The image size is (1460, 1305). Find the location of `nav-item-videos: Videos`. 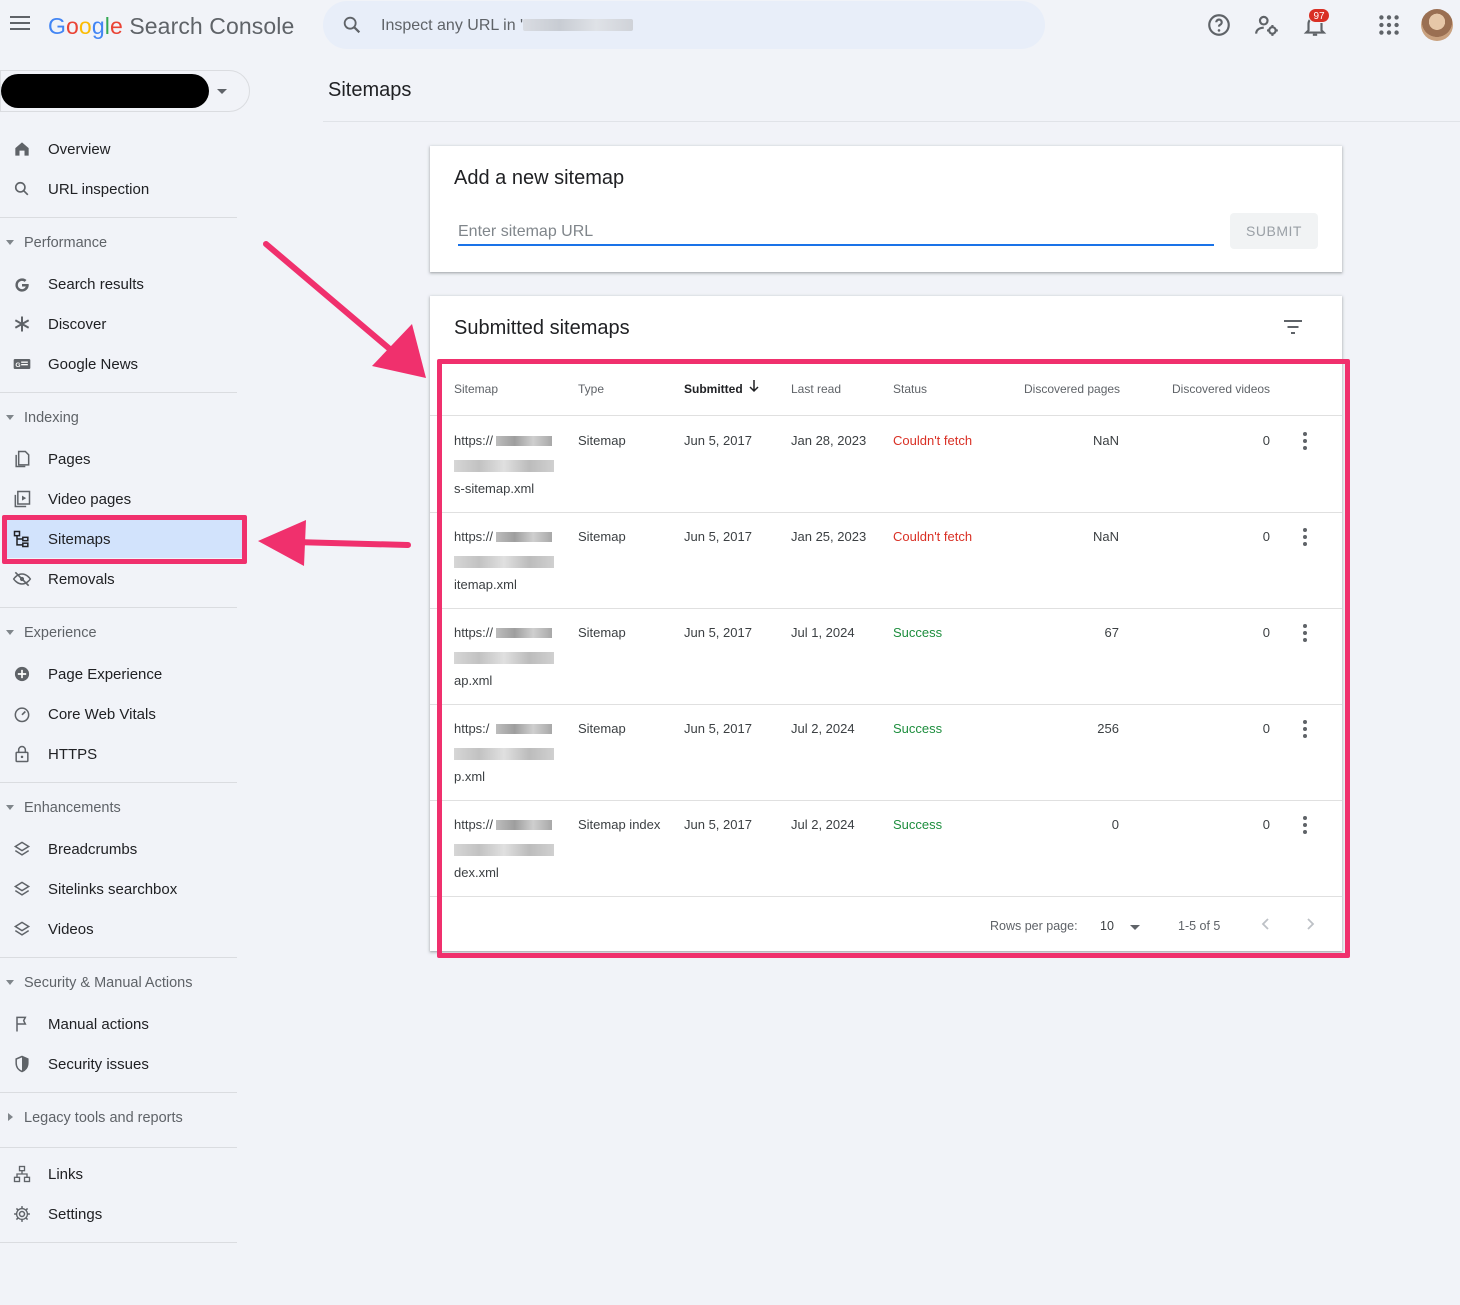

nav-item-videos: Videos is located at coordinates (120, 929).